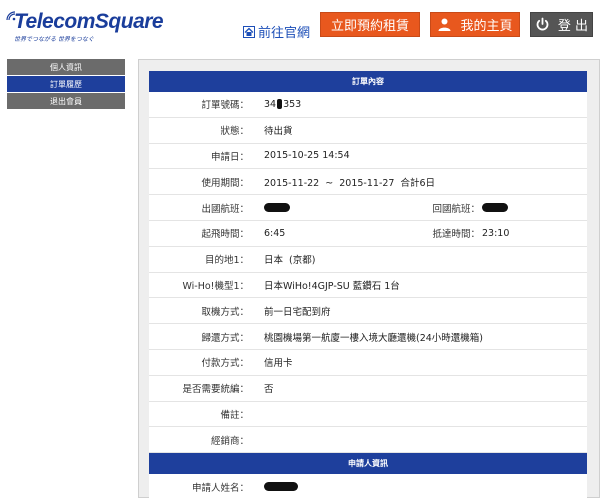 This screenshot has width=600, height=498. I want to click on sidebar-item-label: 退出會員, so click(66, 101).